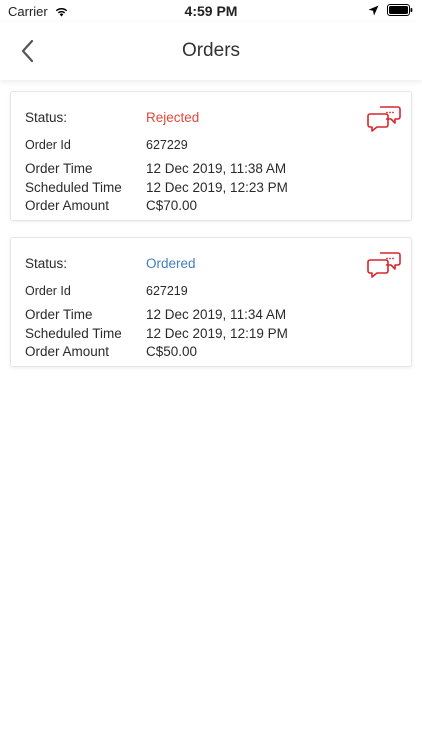 Image resolution: width=422 pixels, height=750 pixels. I want to click on clock: 4:59 PM, so click(211, 11).